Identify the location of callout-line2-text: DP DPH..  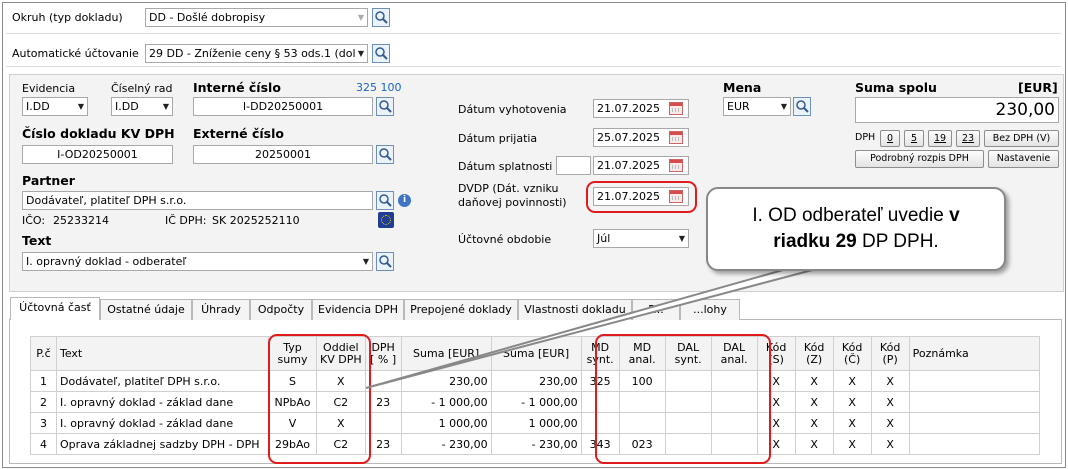
(897, 241).